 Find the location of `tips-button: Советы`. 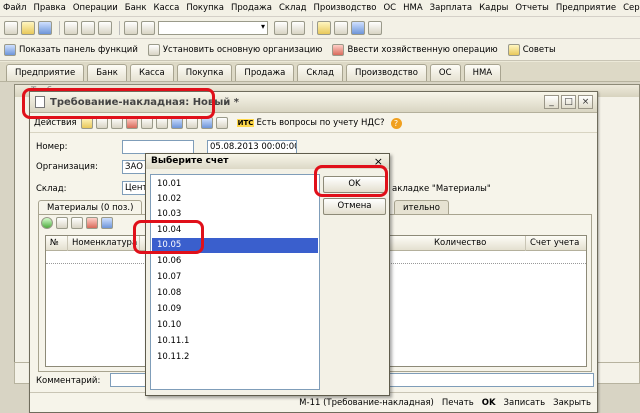

tips-button: Советы is located at coordinates (531, 49).